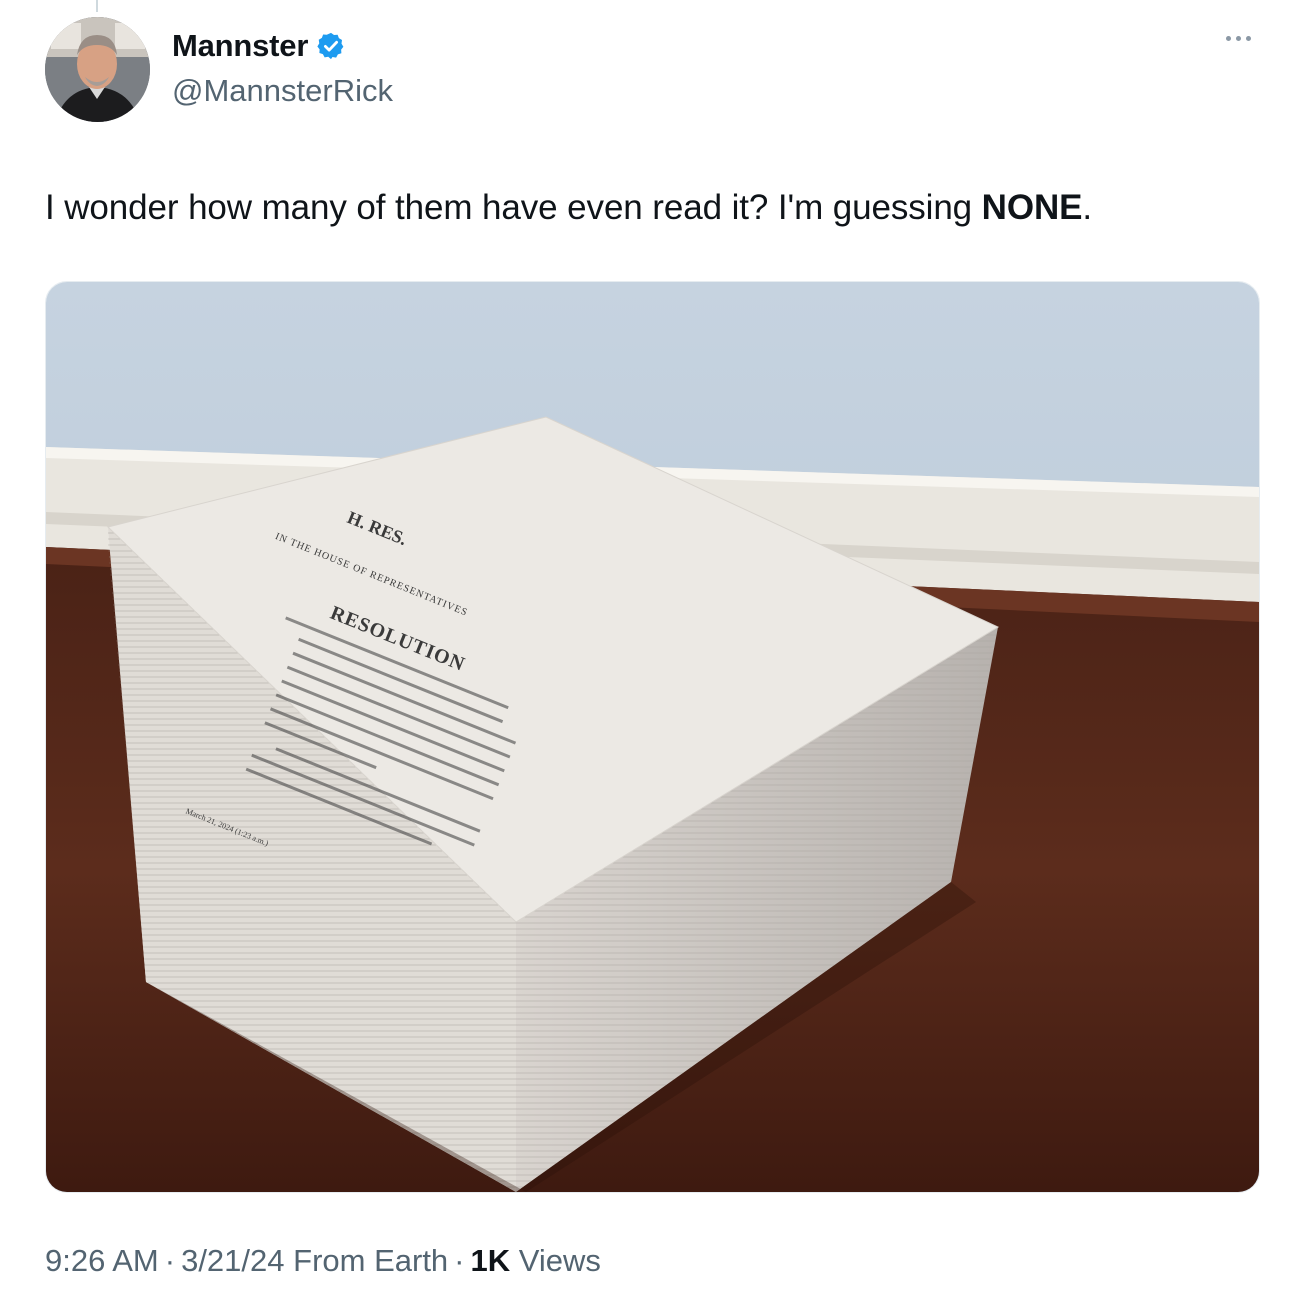 This screenshot has height=1312, width=1309. Describe the element at coordinates (282, 91) in the screenshot. I see `handle: @MannsterRick` at that location.